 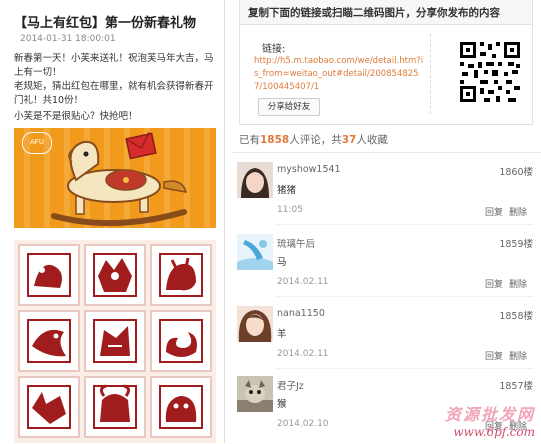 What do you see at coordinates (287, 190) in the screenshot?
I see `comment-text: 猪猪` at bounding box center [287, 190].